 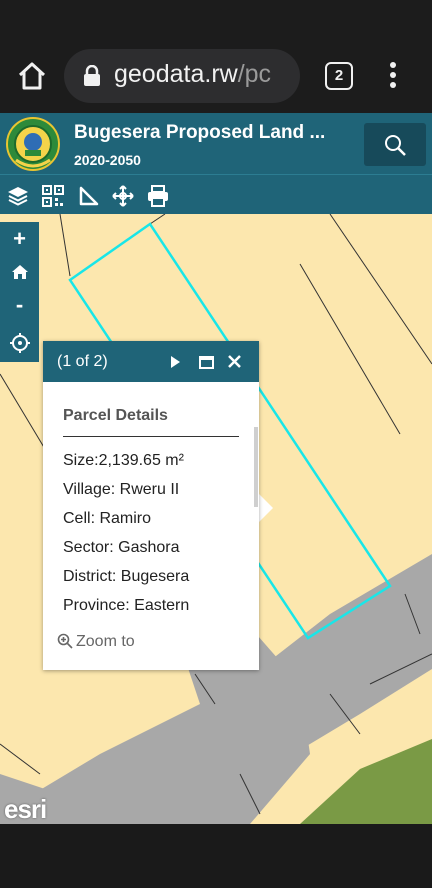 What do you see at coordinates (123, 460) in the screenshot?
I see `parcel-size: Size:2,139.65 m²` at bounding box center [123, 460].